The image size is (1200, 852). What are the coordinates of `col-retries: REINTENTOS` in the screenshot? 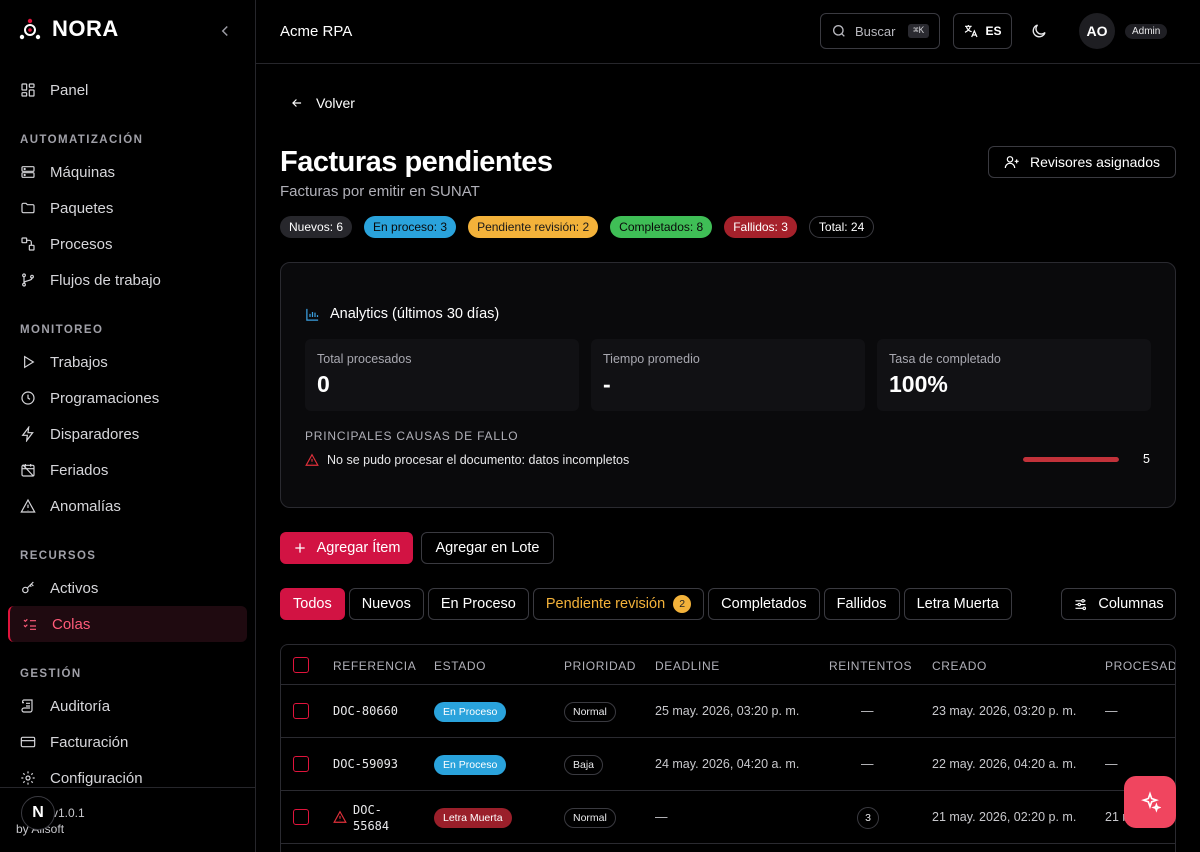 It's located at (870, 666).